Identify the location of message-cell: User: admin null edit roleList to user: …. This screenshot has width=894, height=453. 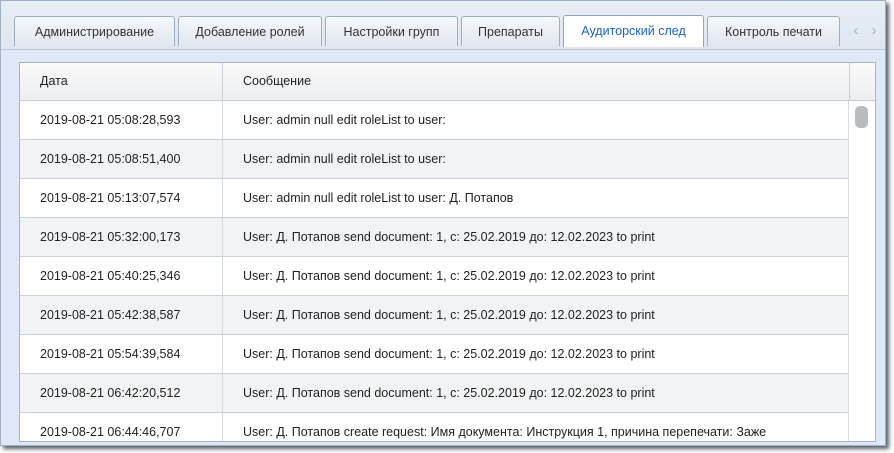
(378, 198).